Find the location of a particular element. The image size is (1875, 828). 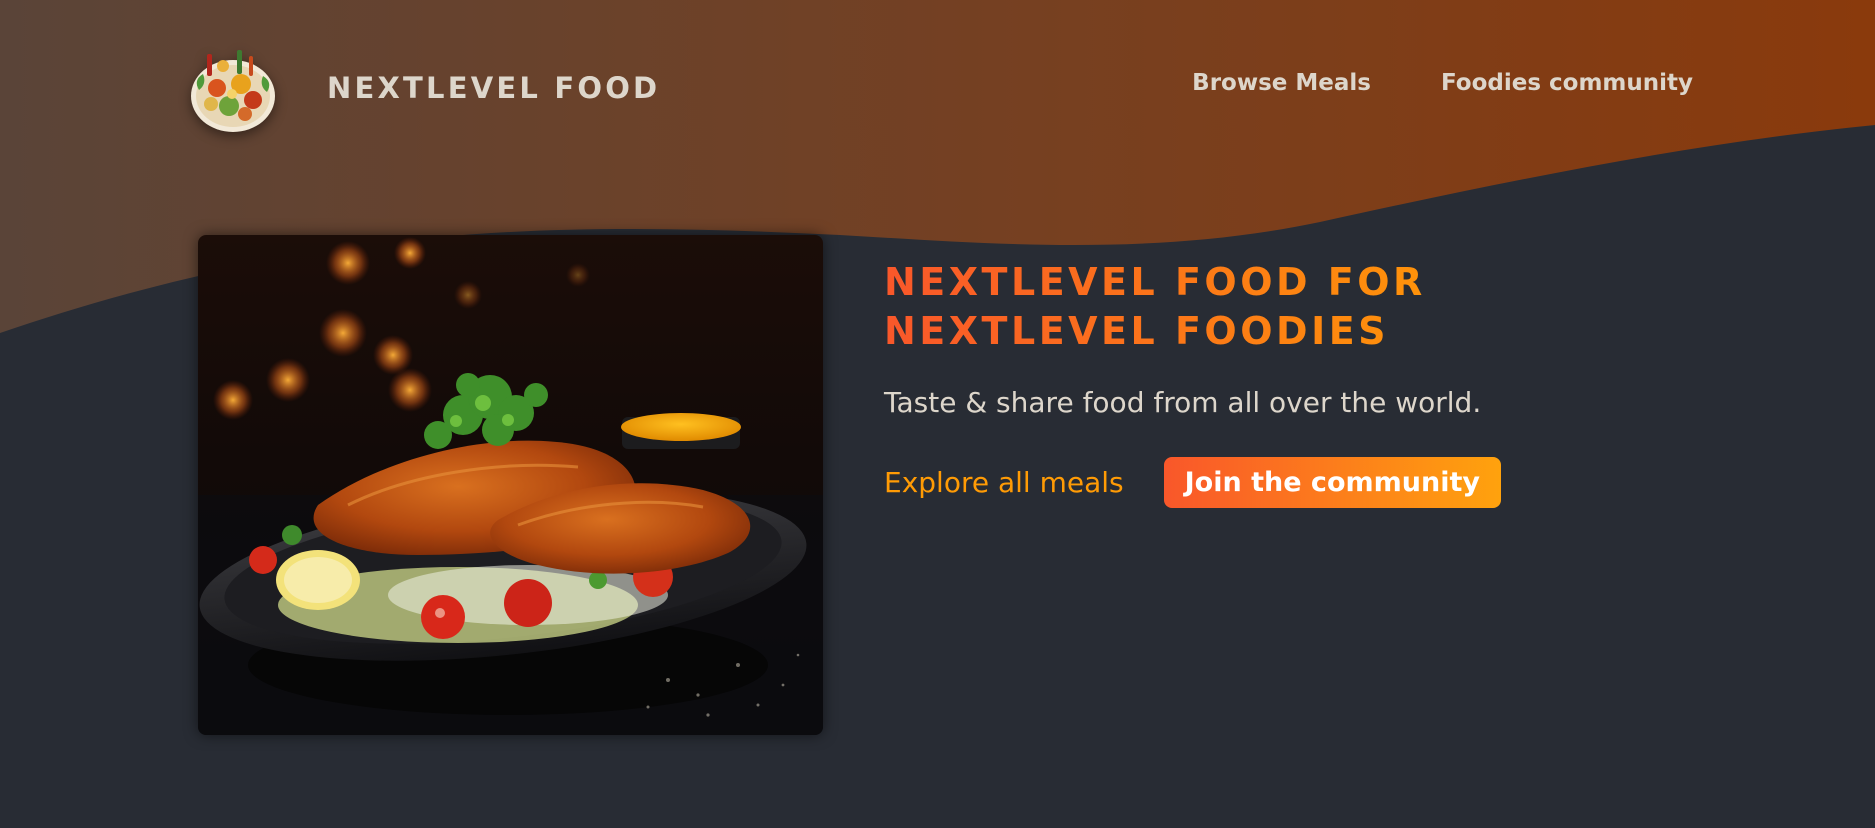

hero-cta-group: Explore all meals Join the community is located at coordinates (1284, 482).